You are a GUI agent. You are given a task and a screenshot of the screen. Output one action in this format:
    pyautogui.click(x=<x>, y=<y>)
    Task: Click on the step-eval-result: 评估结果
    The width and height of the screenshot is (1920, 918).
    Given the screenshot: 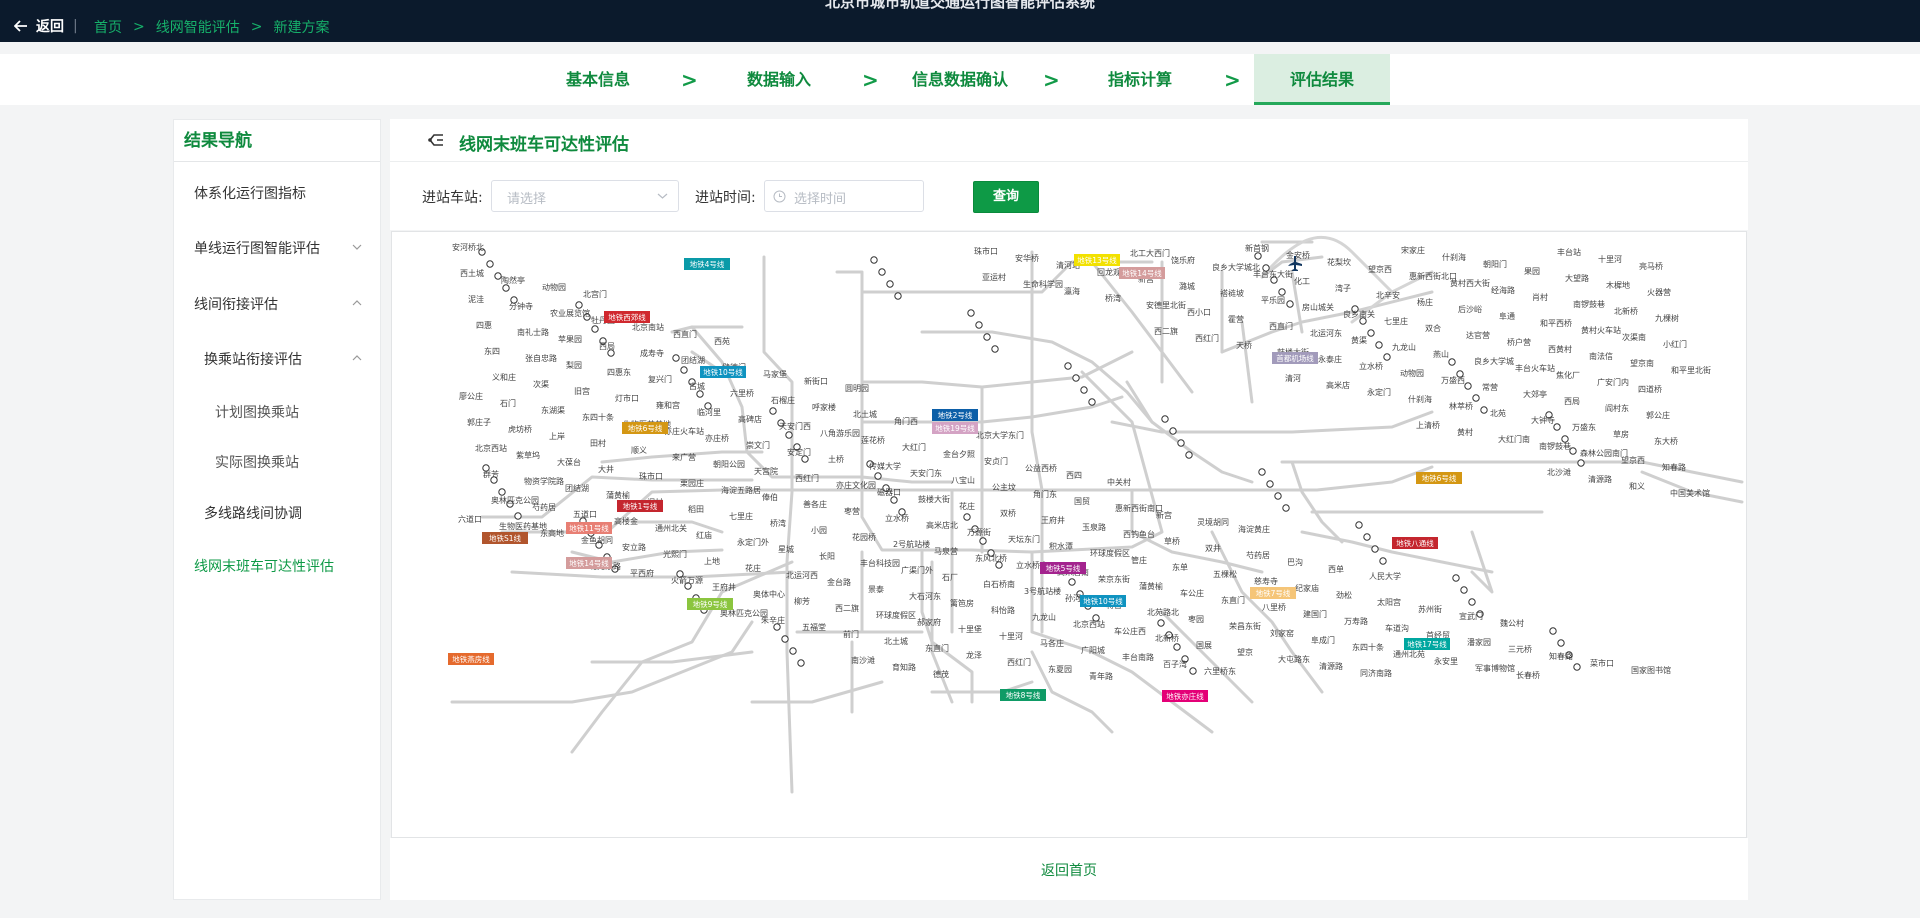 What is the action you would take?
    pyautogui.click(x=1322, y=79)
    